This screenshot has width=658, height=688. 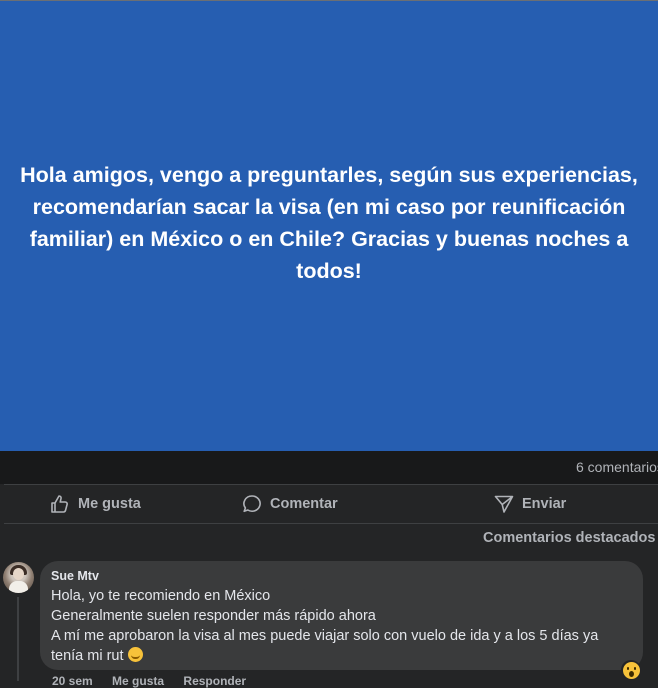 I want to click on speech-bubble-icon, so click(x=252, y=504).